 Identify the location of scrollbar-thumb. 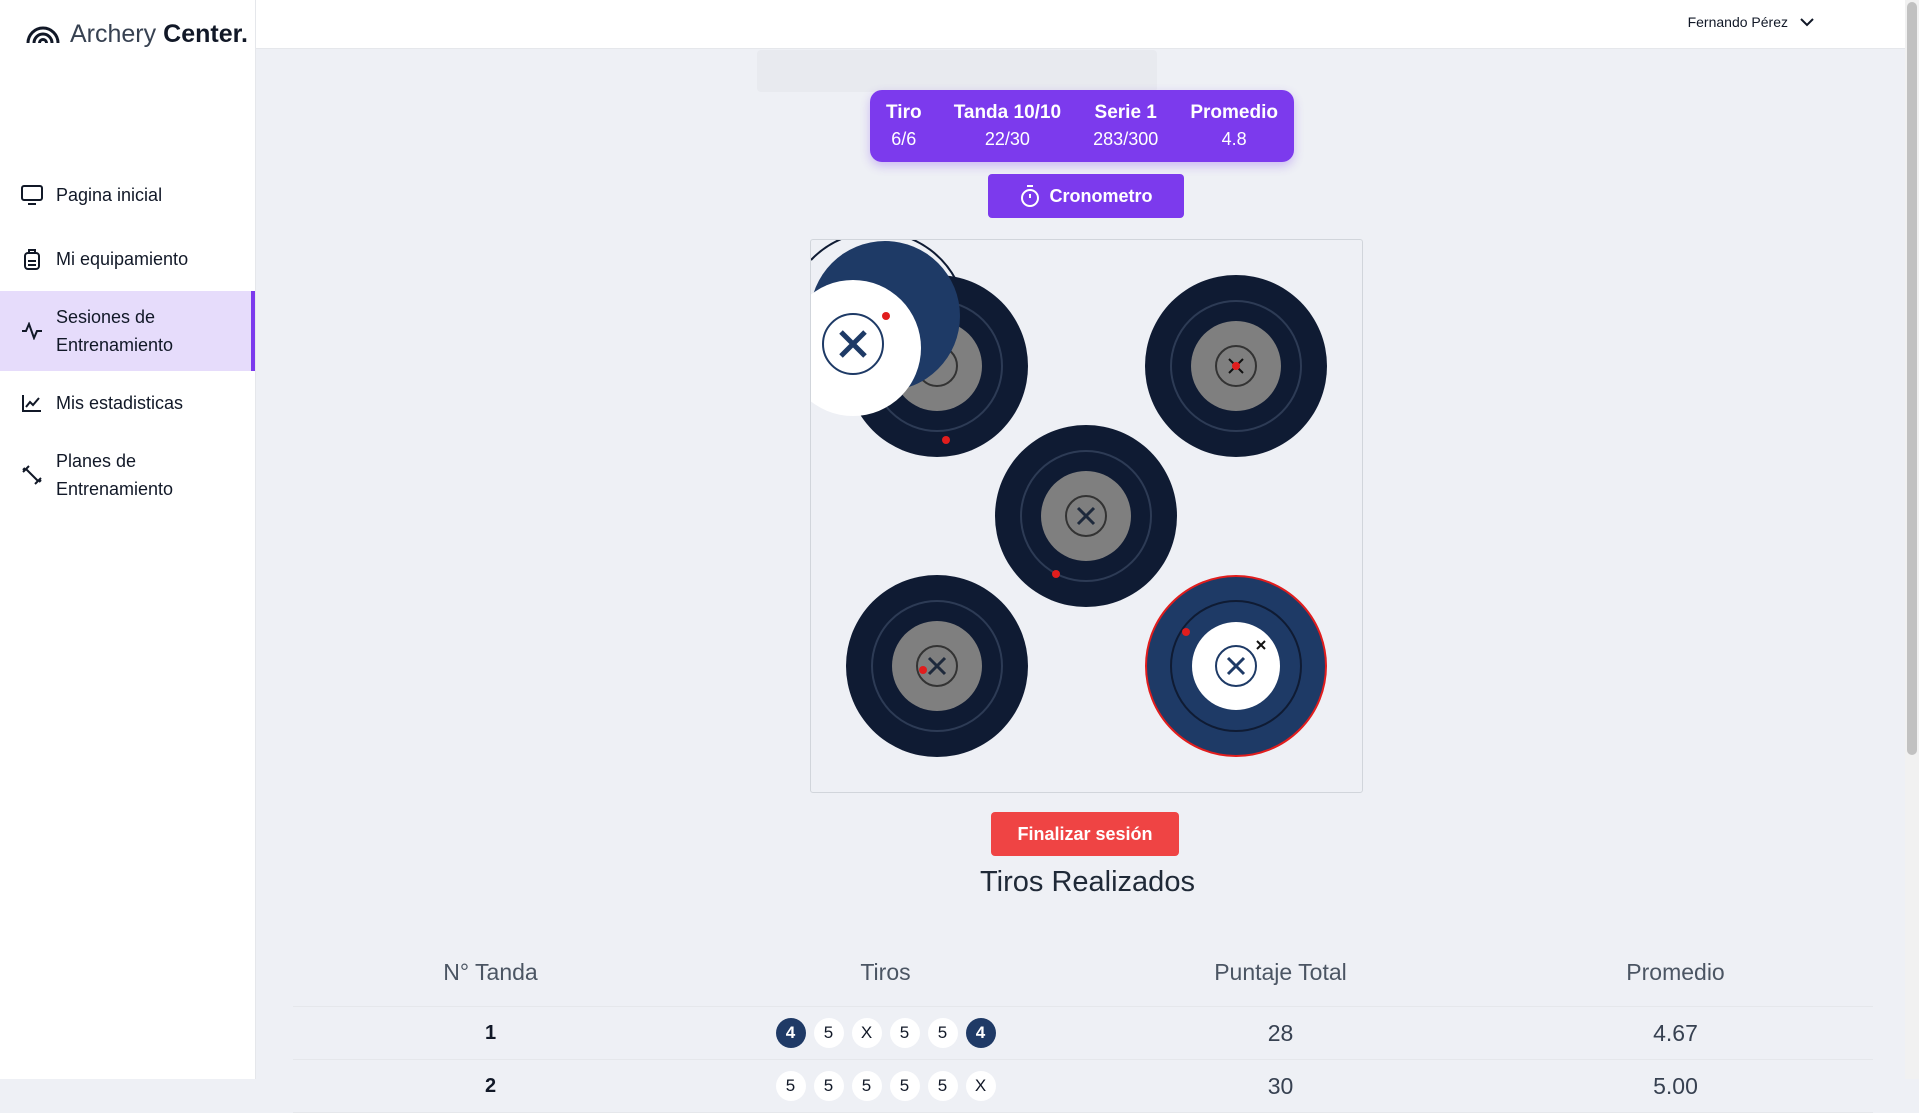
(1912, 378).